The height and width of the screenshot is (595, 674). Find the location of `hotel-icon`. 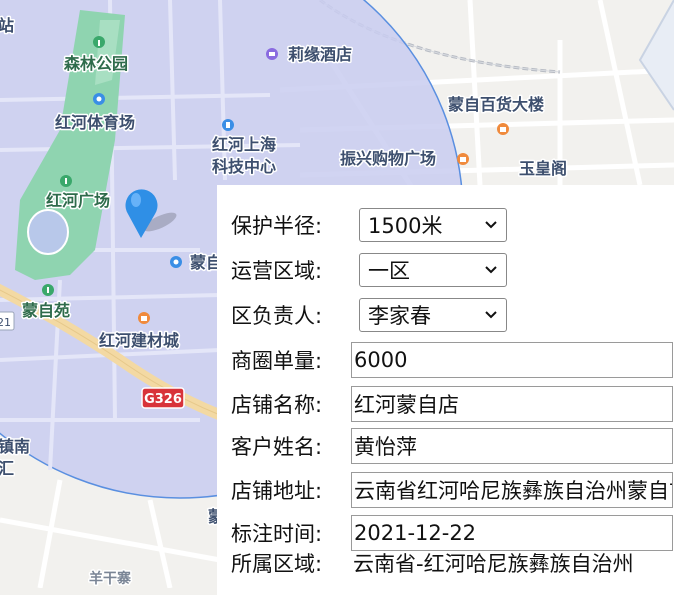

hotel-icon is located at coordinates (272, 54).